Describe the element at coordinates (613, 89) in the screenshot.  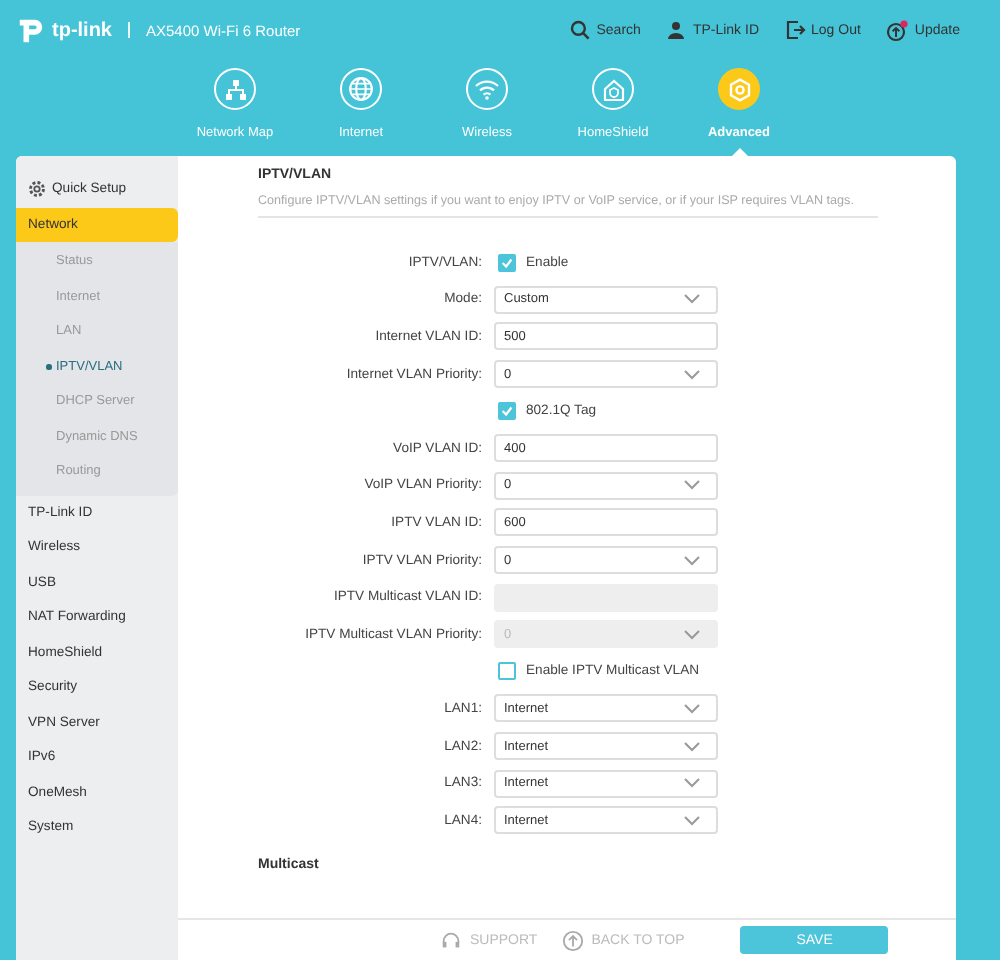
I see `house-shield-icon` at that location.